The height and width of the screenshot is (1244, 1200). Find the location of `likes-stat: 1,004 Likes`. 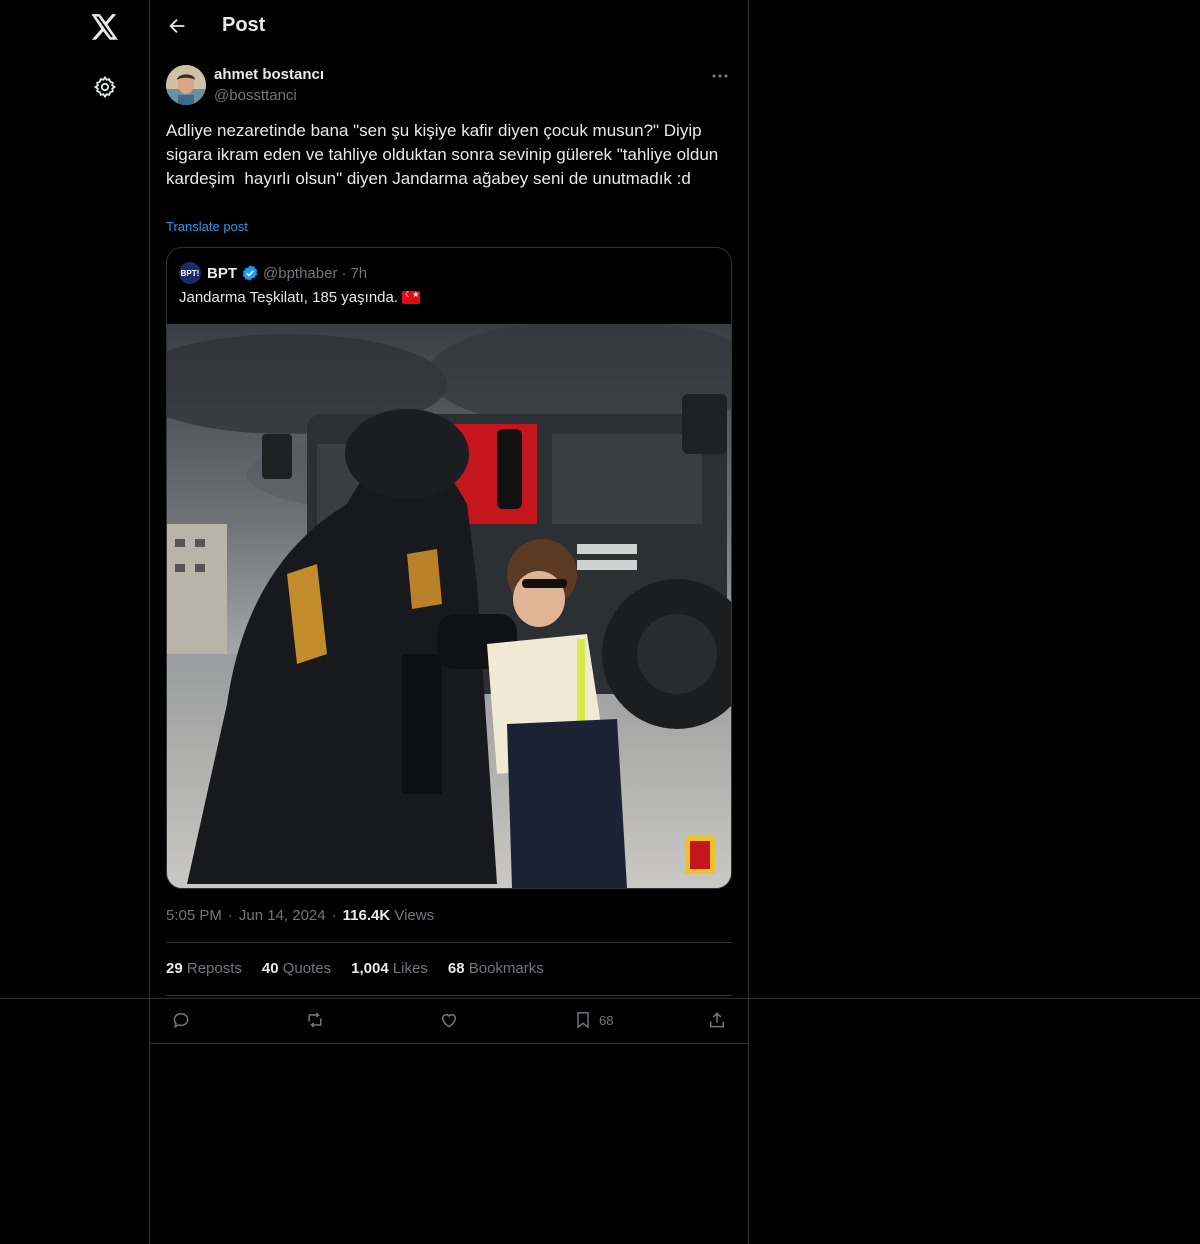

likes-stat: 1,004 Likes is located at coordinates (389, 968).